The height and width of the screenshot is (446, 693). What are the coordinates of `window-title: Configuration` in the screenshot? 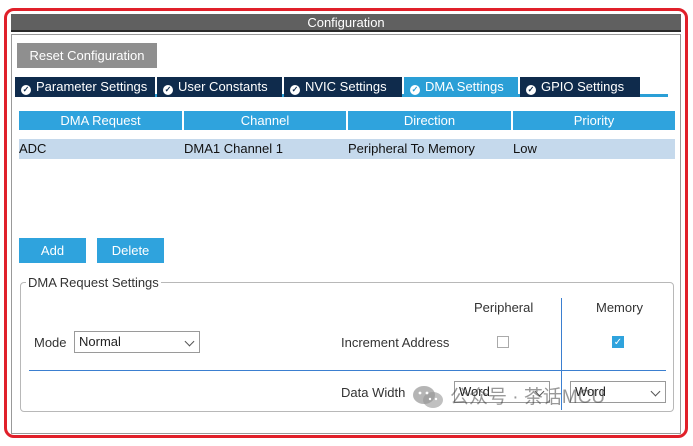 It's located at (346, 23).